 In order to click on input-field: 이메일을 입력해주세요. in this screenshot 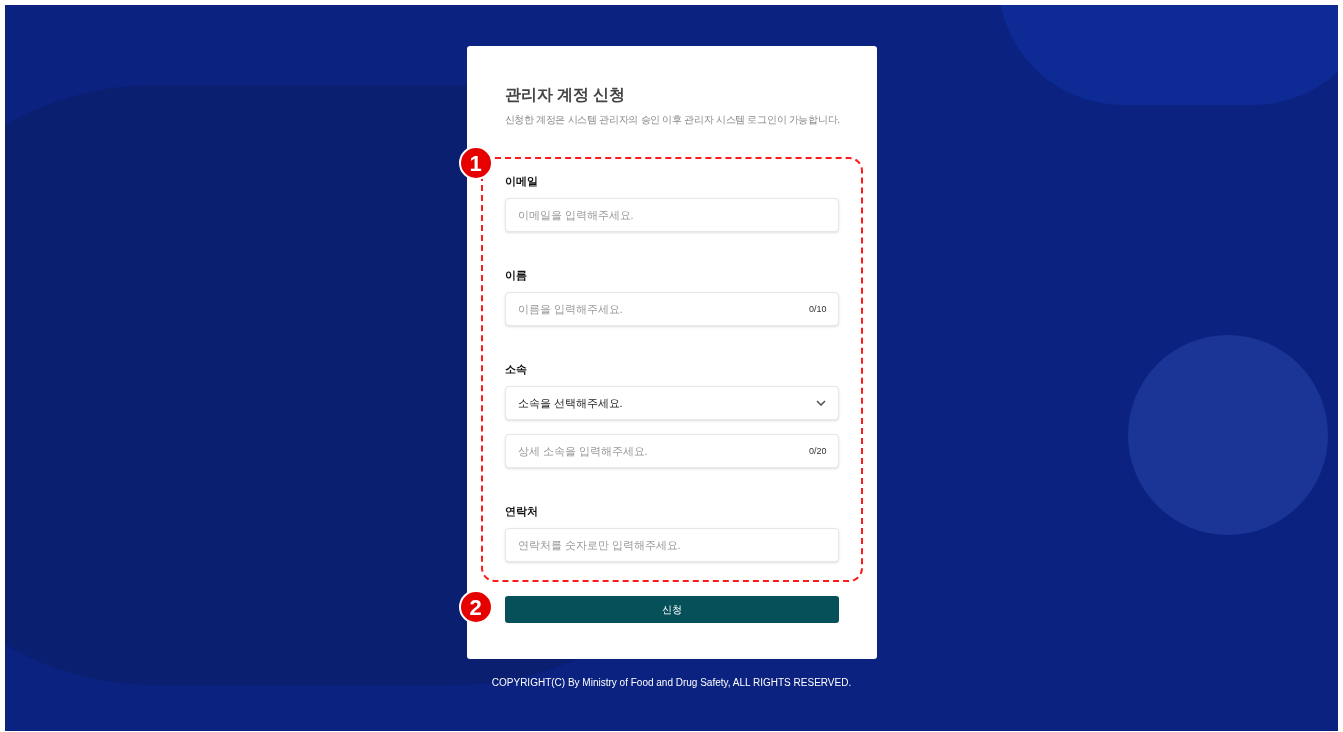, I will do `click(671, 215)`.